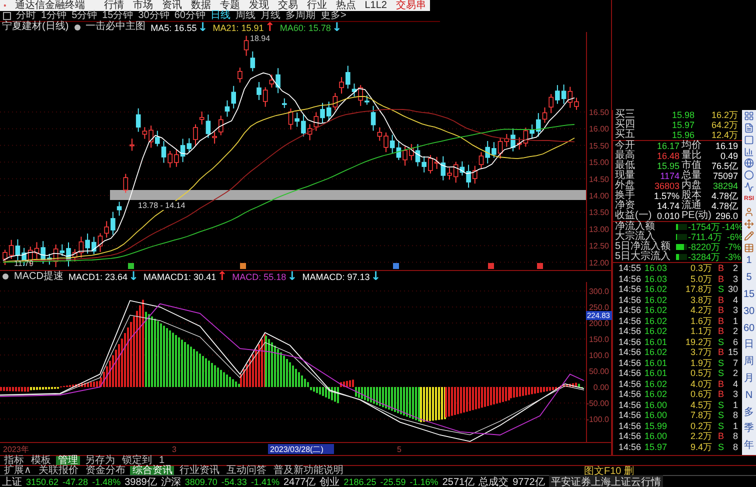 The image size is (756, 487). What do you see at coordinates (200, 5) in the screenshot?
I see `menu-item: 数据` at bounding box center [200, 5].